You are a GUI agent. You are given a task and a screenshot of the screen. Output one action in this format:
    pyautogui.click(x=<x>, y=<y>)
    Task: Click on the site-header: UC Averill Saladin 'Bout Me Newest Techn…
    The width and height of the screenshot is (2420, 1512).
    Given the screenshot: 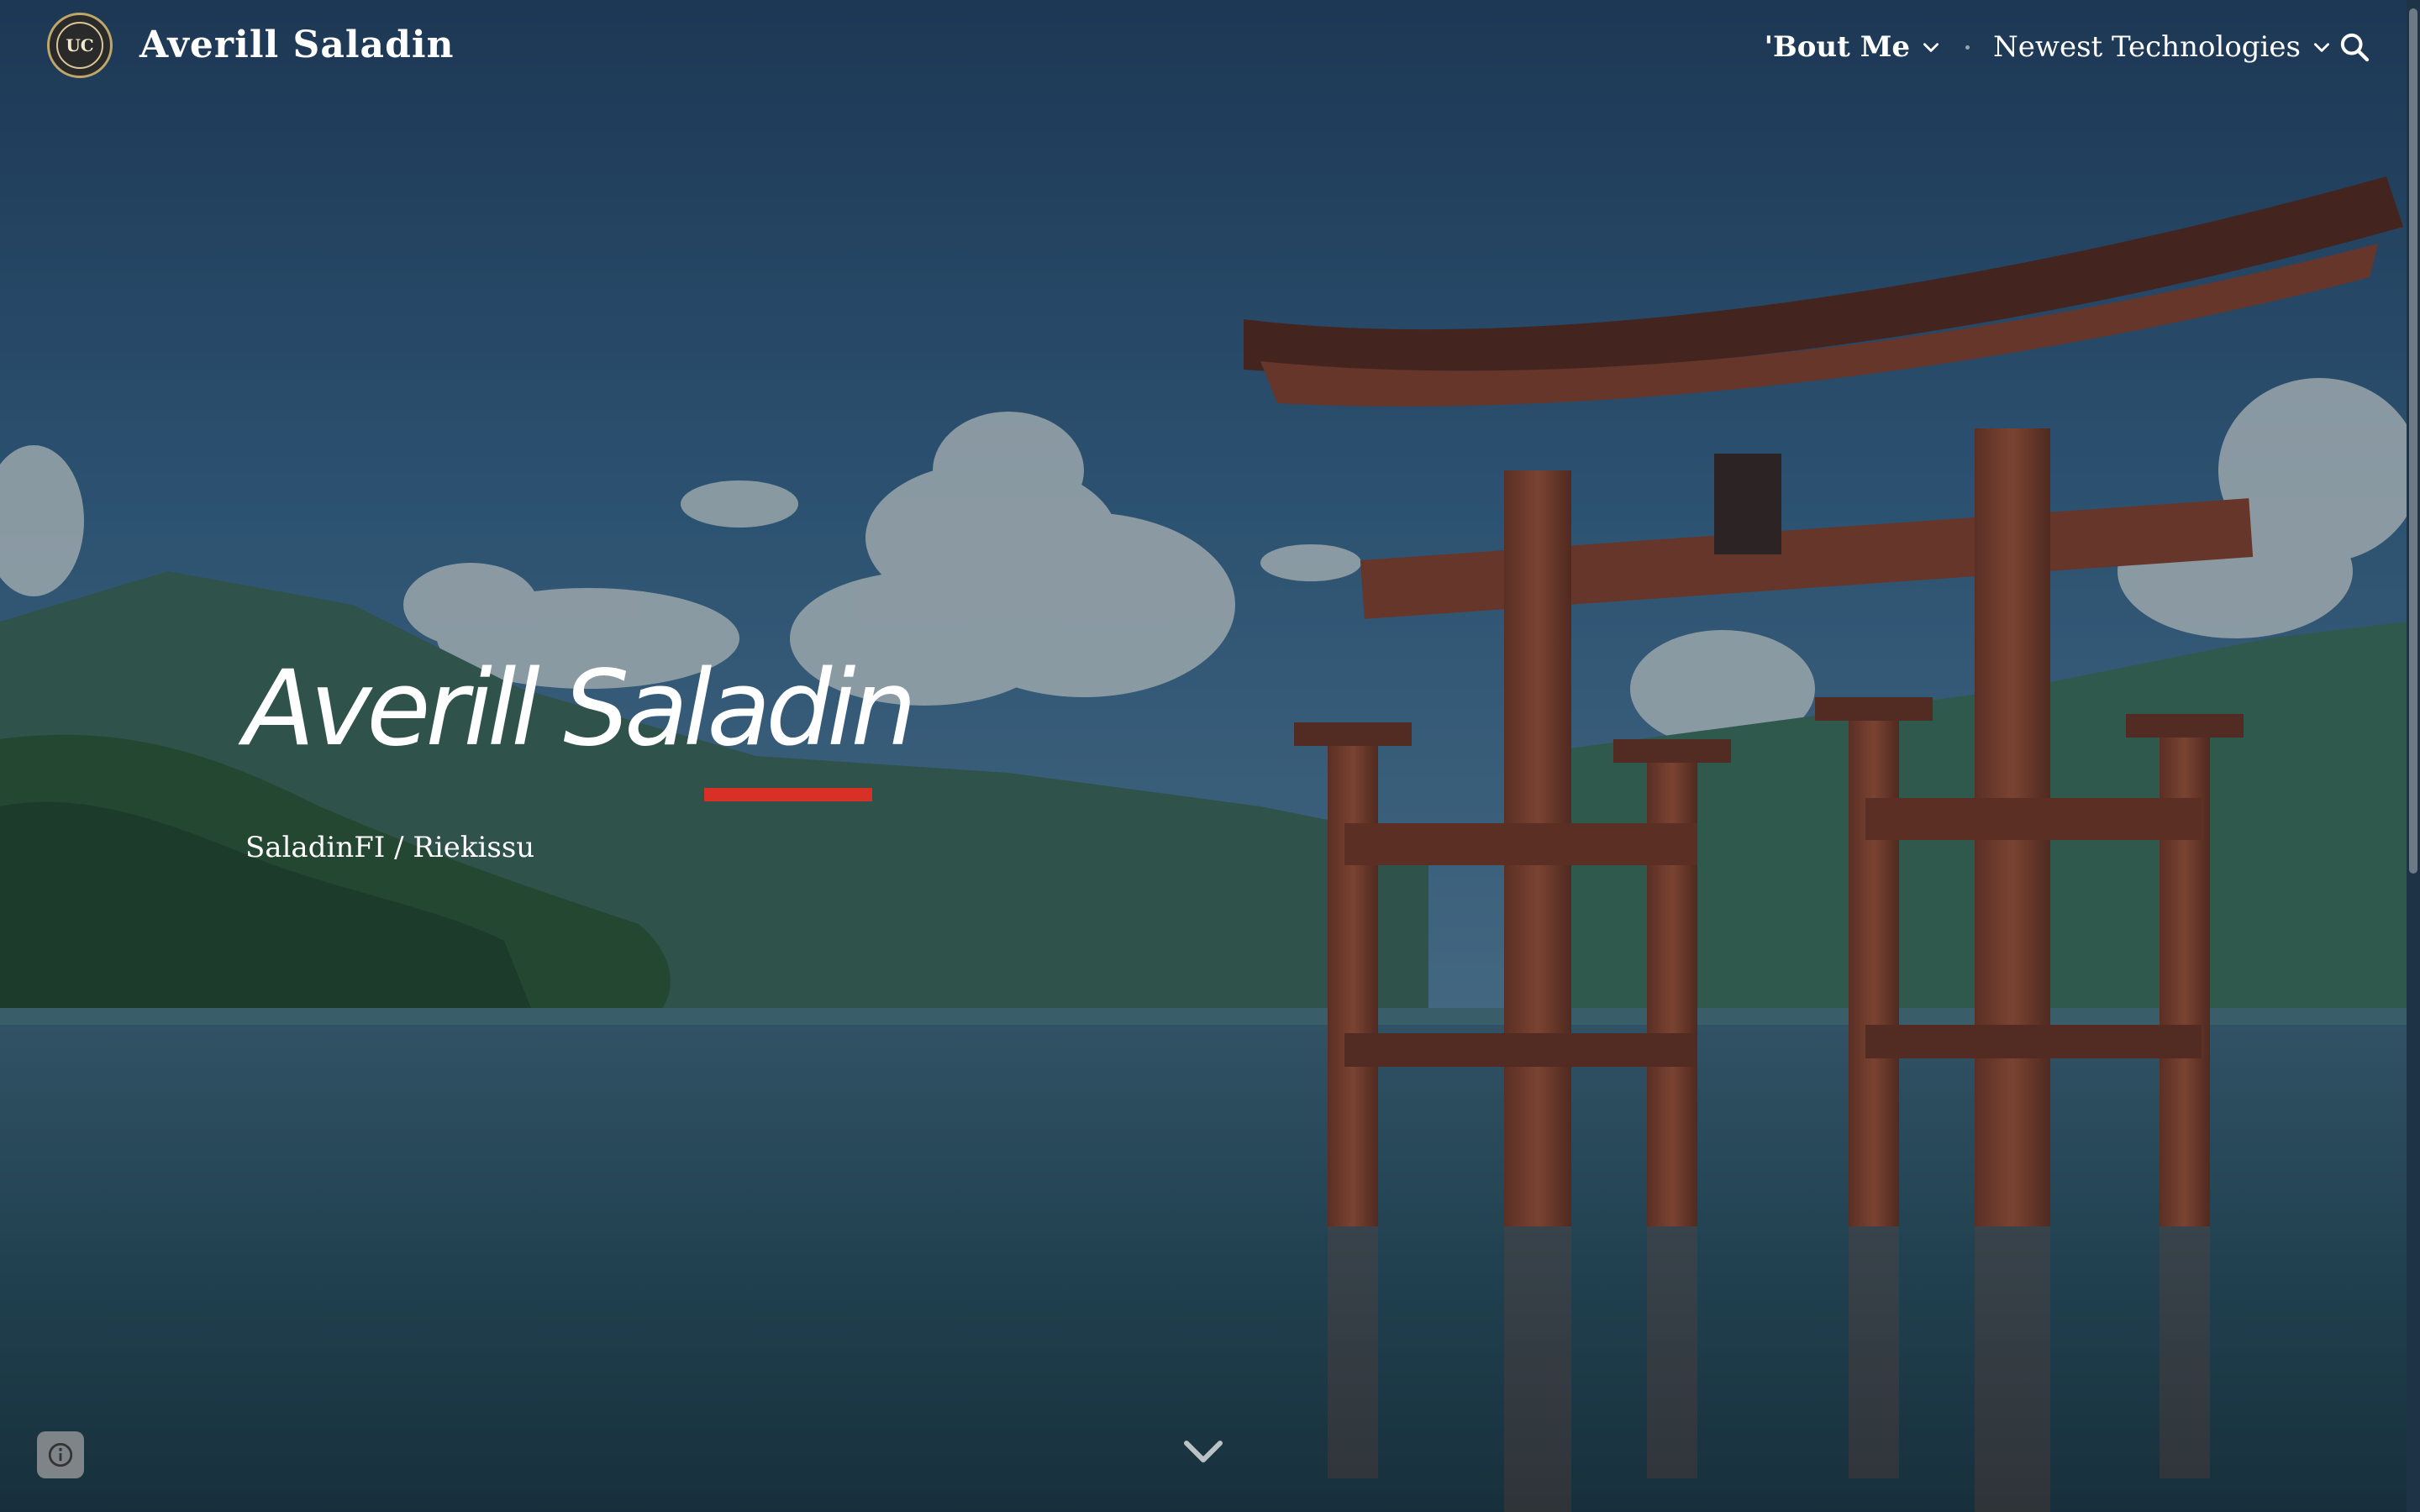 What is the action you would take?
    pyautogui.click(x=1203, y=46)
    